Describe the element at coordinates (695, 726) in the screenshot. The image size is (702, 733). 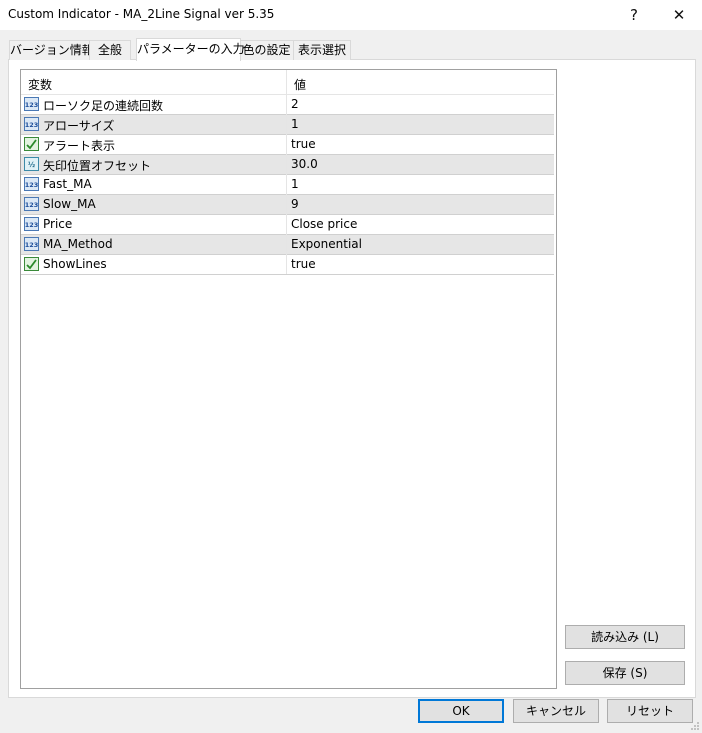
I see `resize-grip-icon` at that location.